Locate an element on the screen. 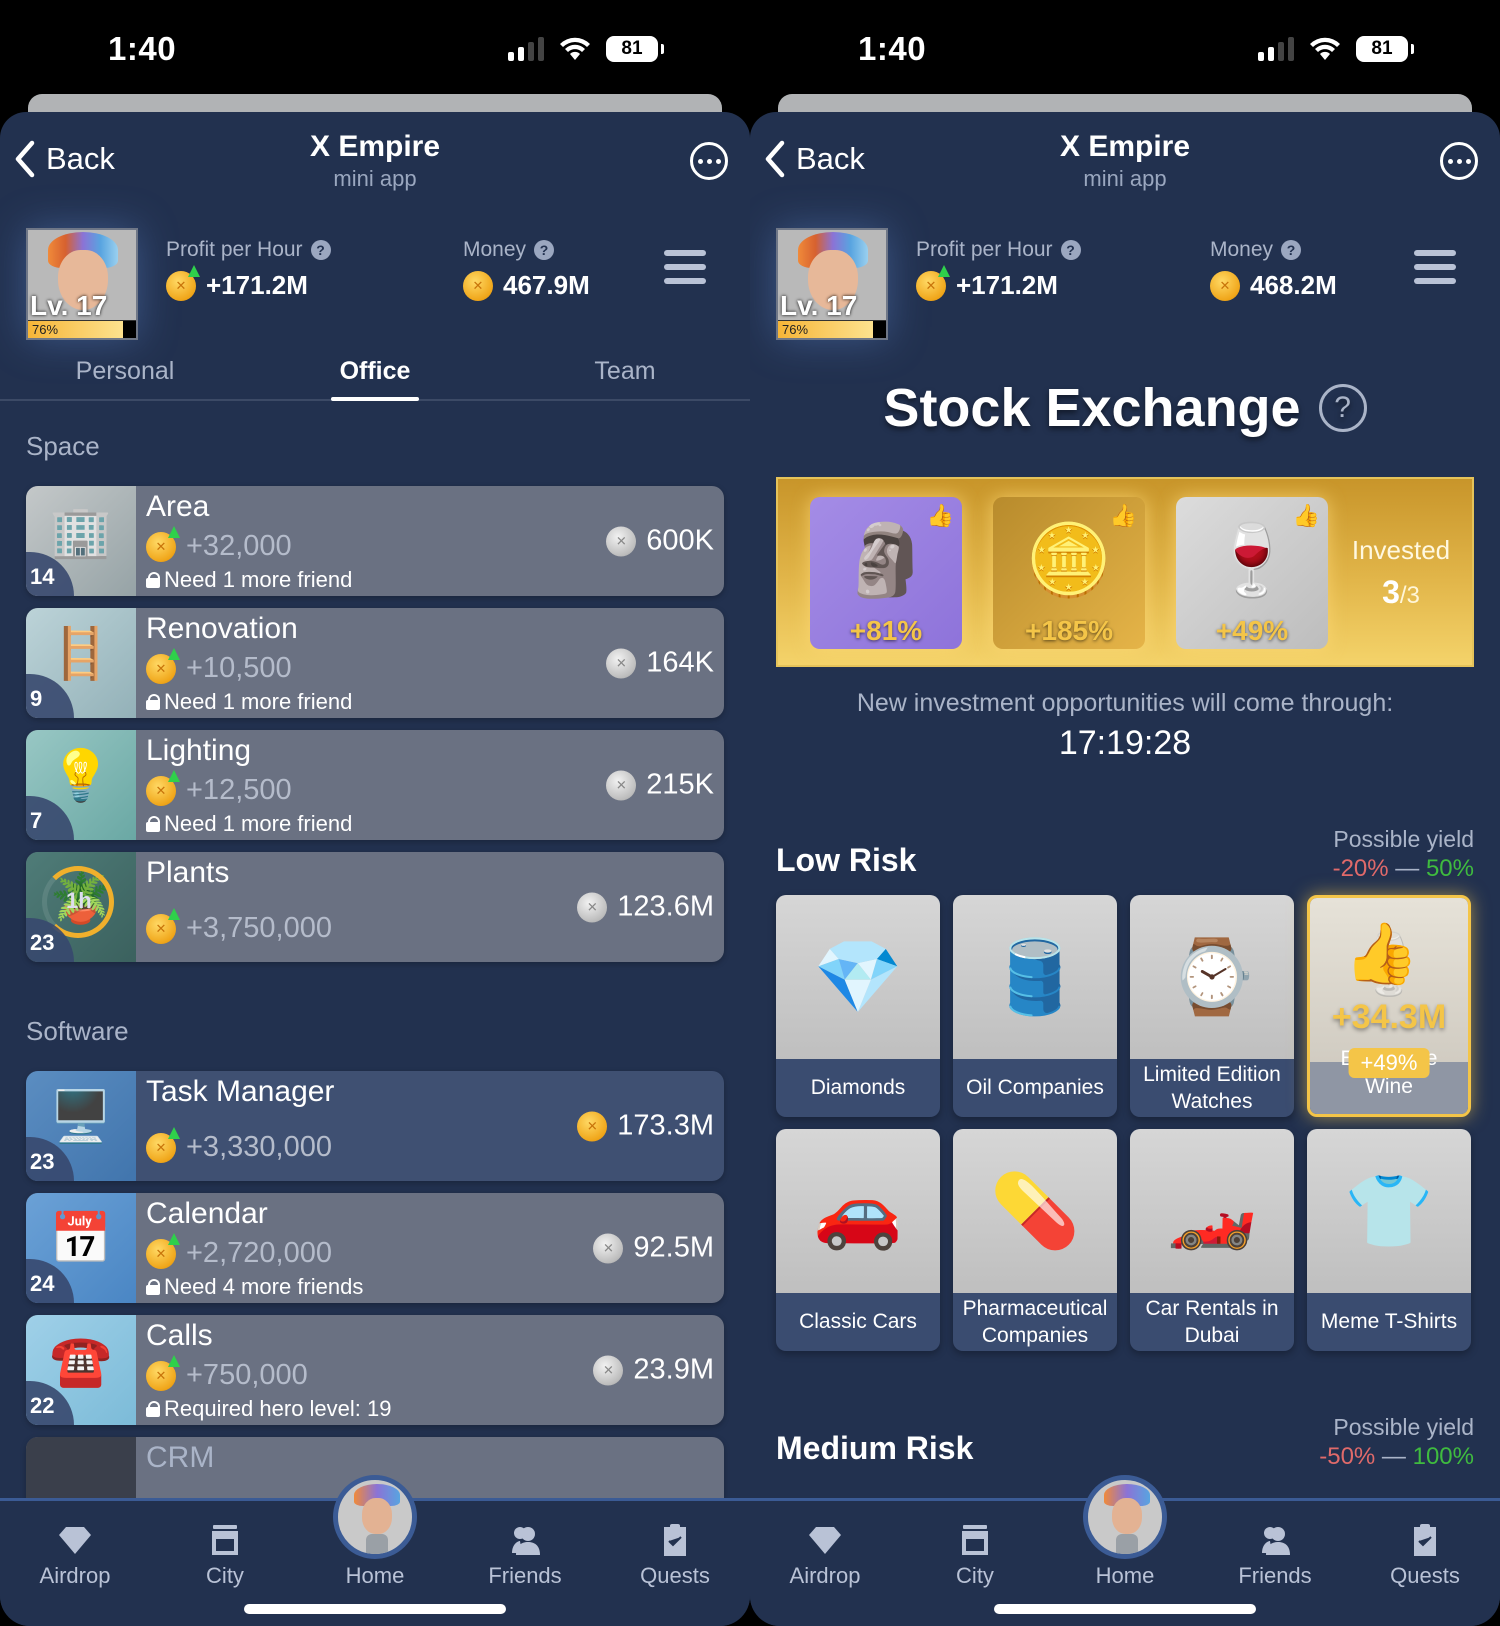 This screenshot has height=1626, width=1500. signal-icon is located at coordinates (526, 49).